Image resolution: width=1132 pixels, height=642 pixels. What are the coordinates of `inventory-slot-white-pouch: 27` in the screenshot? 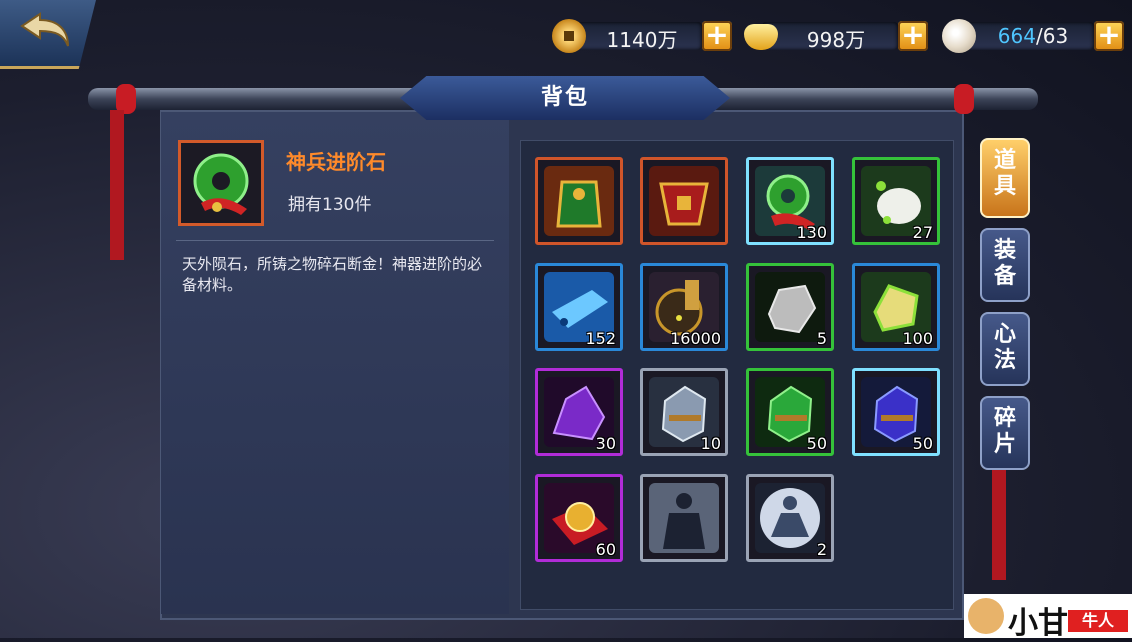 It's located at (896, 201).